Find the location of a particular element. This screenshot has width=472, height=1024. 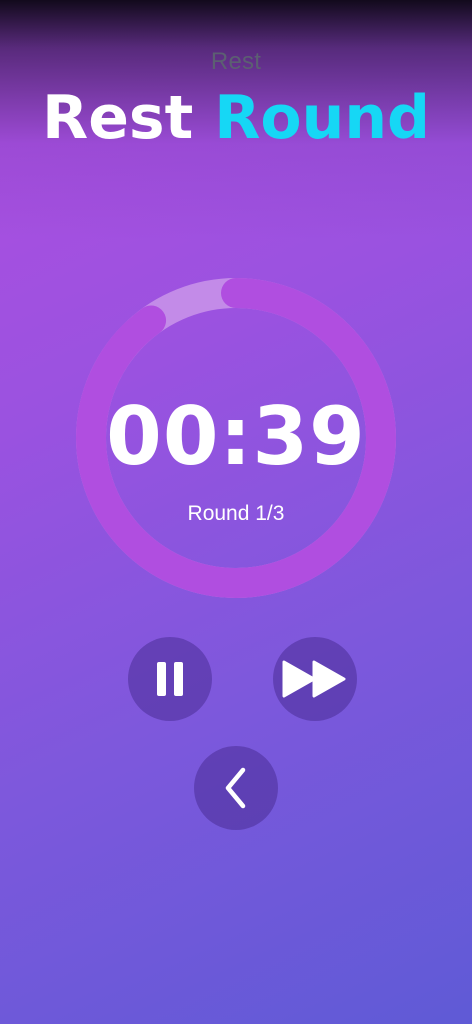

pause-button is located at coordinates (170, 679).